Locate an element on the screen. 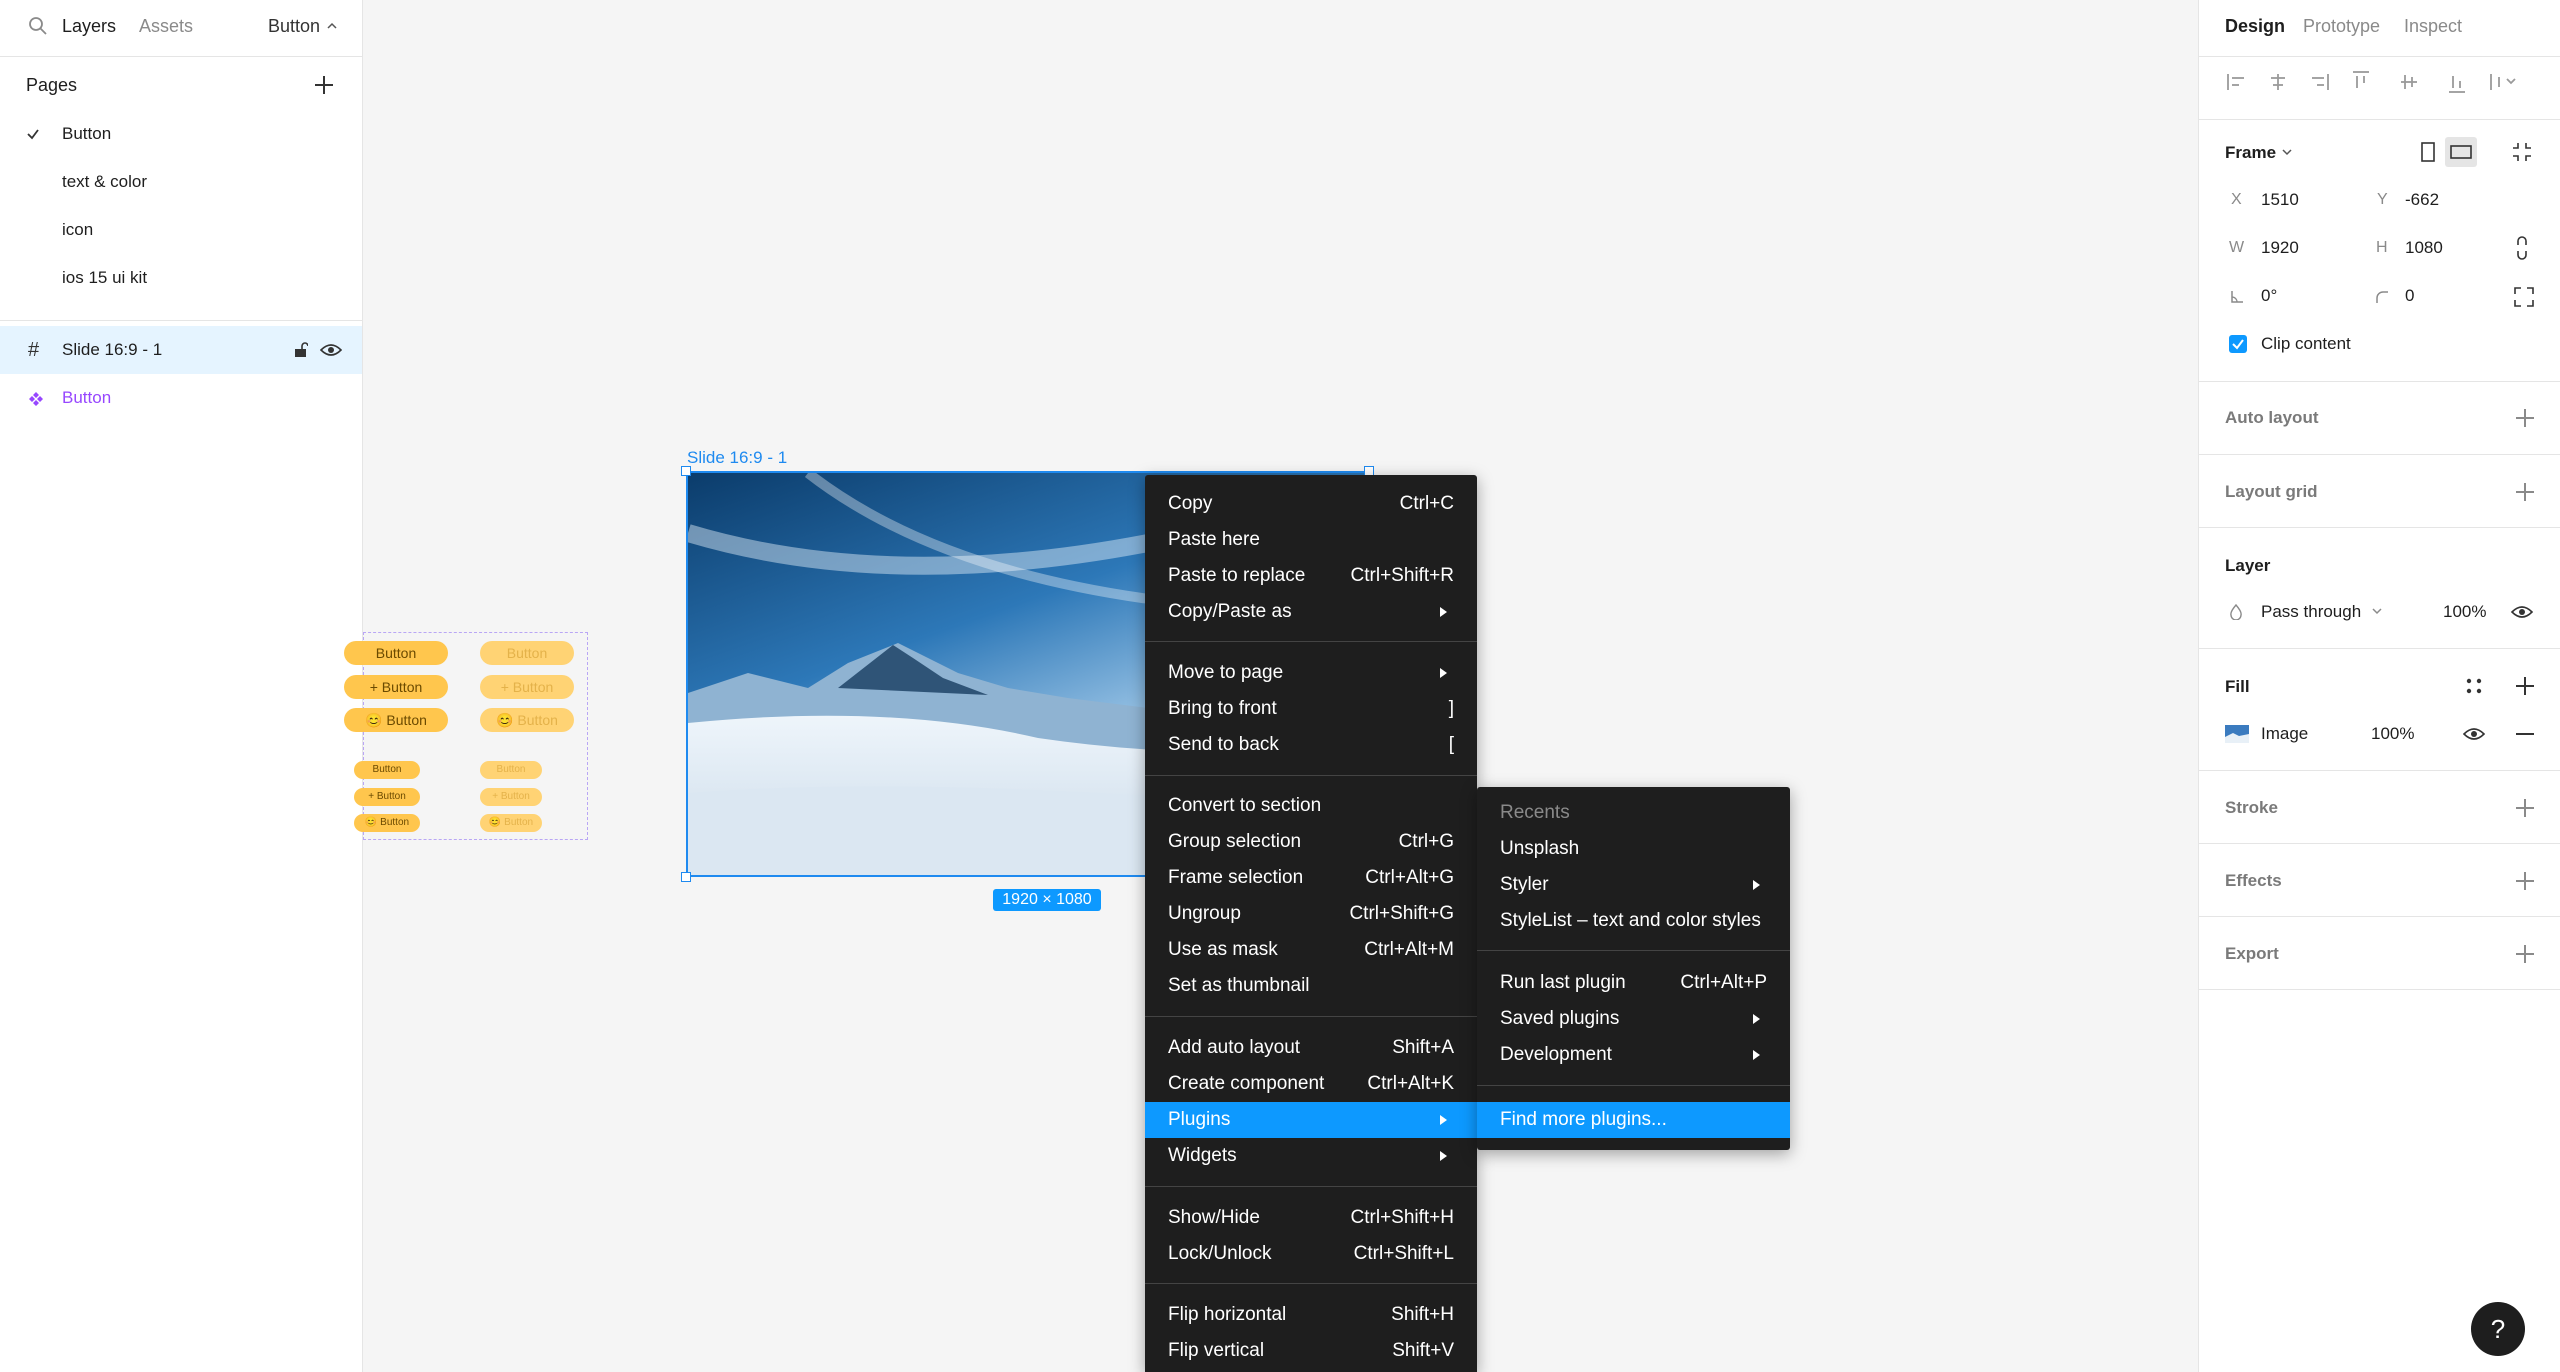  menu-item-paste-here: Paste here is located at coordinates (1311, 540).